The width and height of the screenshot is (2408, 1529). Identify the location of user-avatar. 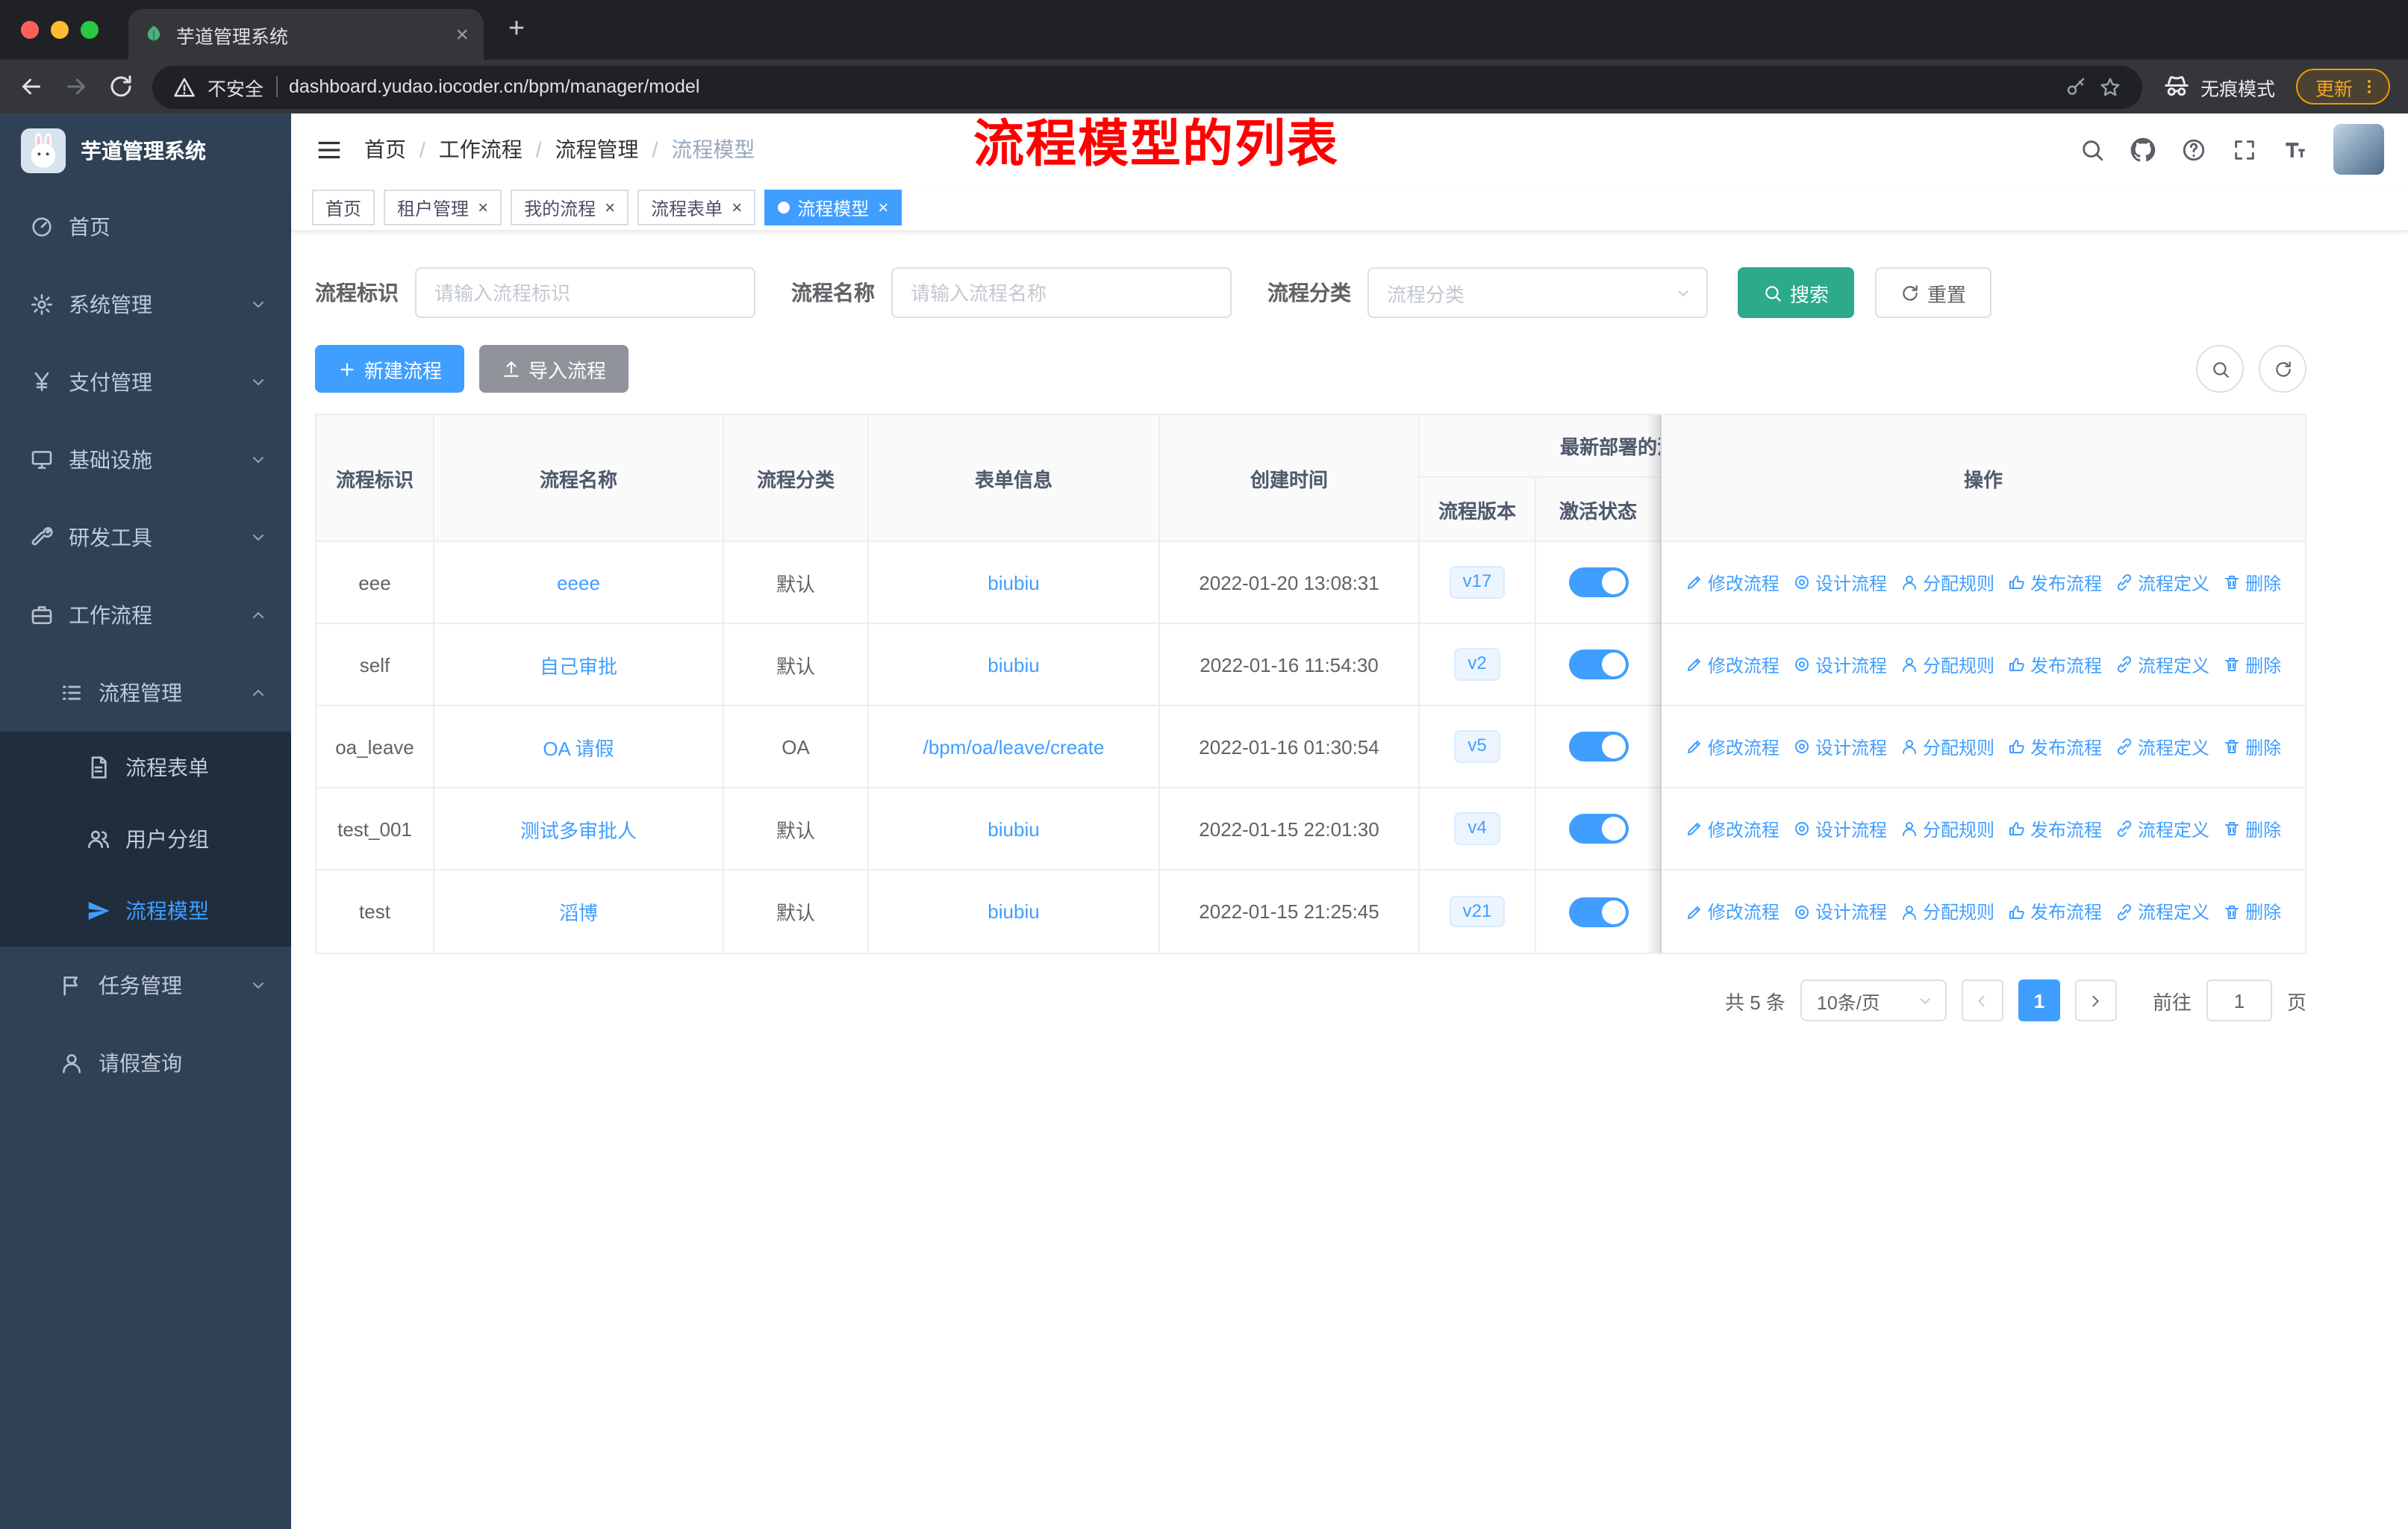
(2358, 149).